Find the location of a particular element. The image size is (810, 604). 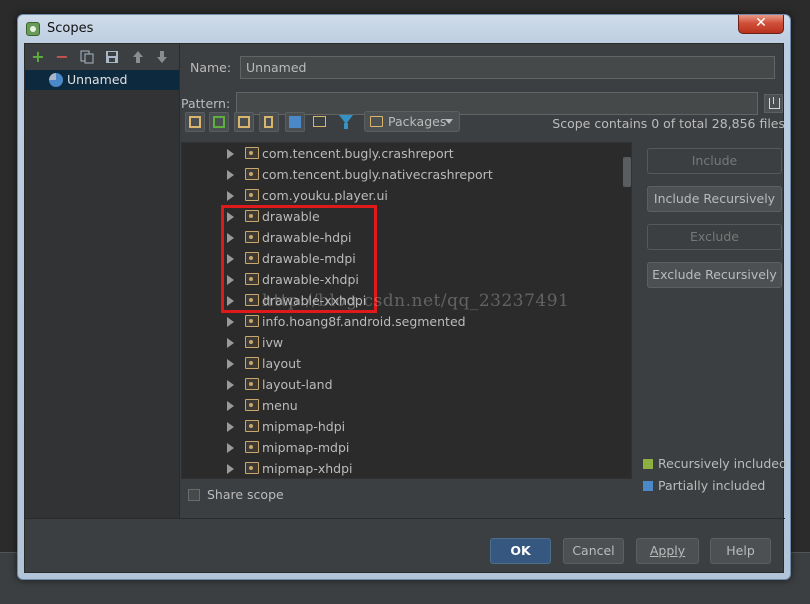

remove-icon: − is located at coordinates (62, 57).